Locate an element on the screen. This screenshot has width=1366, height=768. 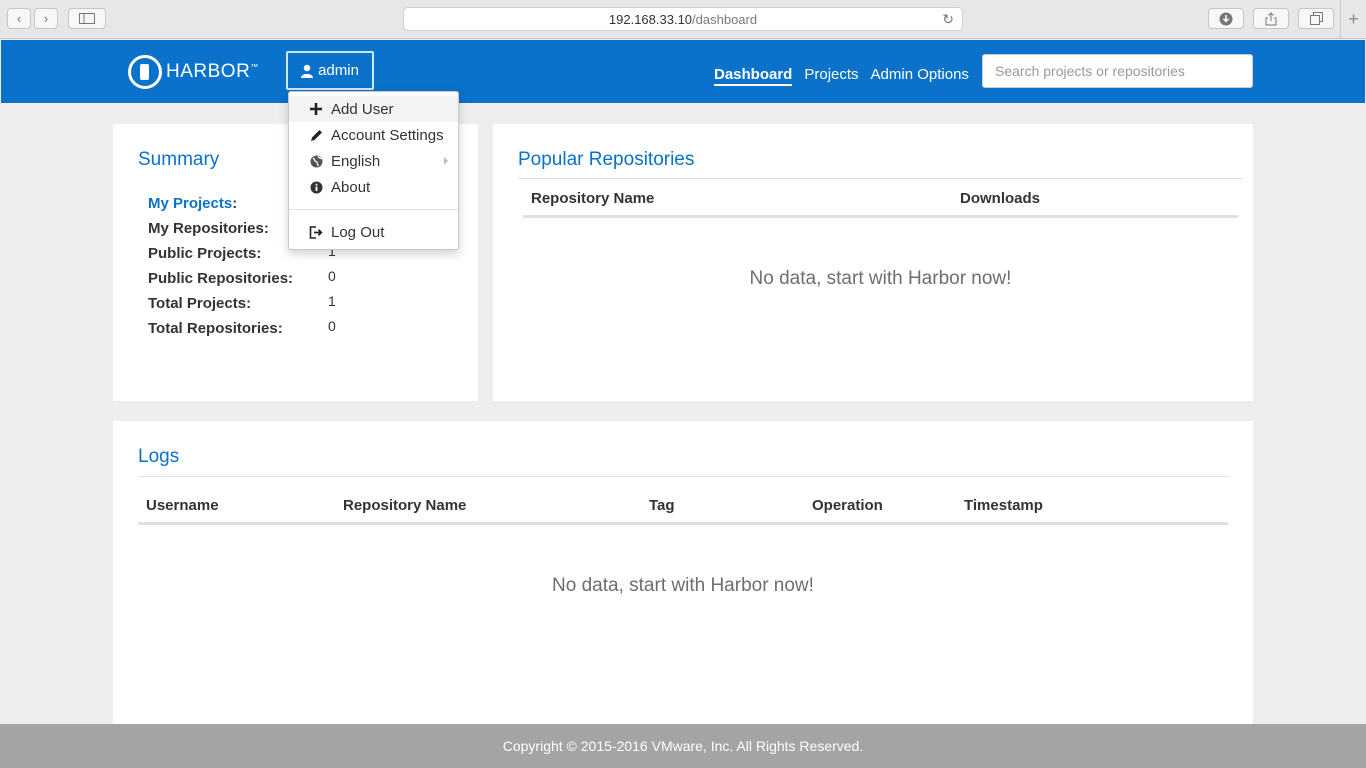
plus-icon is located at coordinates (316, 109).